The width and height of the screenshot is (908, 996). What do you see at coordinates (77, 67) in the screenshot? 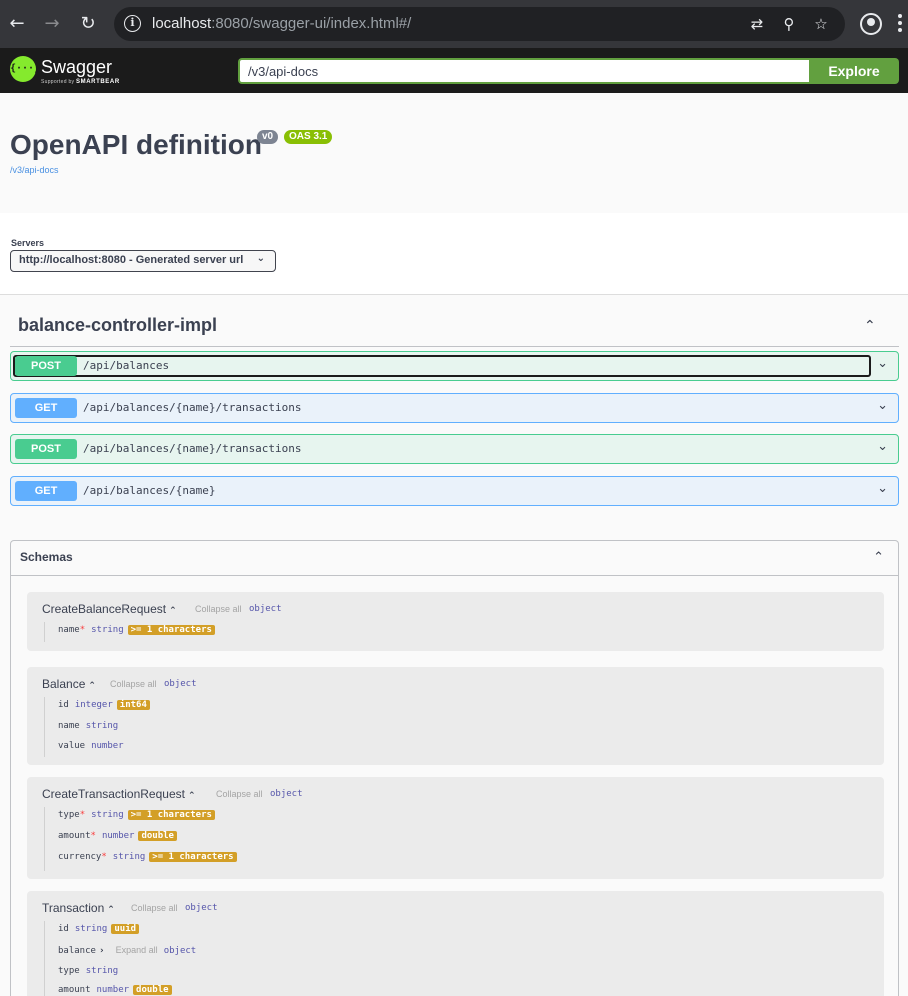
I see `swagger-logo-text: Swagger` at bounding box center [77, 67].